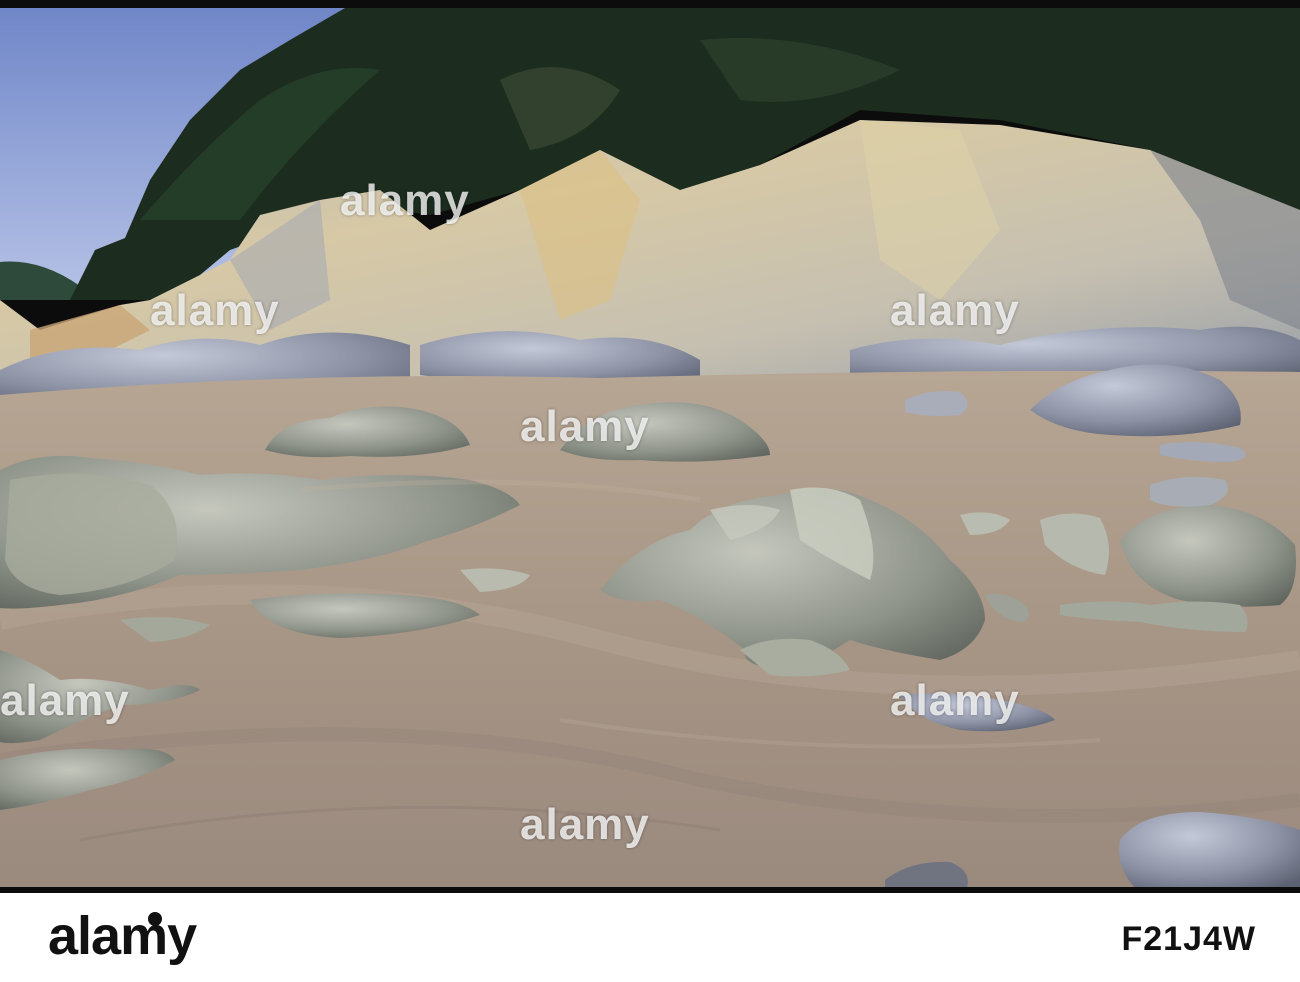 The height and width of the screenshot is (982, 1300). I want to click on image-id-label: F21J4W, so click(1188, 939).